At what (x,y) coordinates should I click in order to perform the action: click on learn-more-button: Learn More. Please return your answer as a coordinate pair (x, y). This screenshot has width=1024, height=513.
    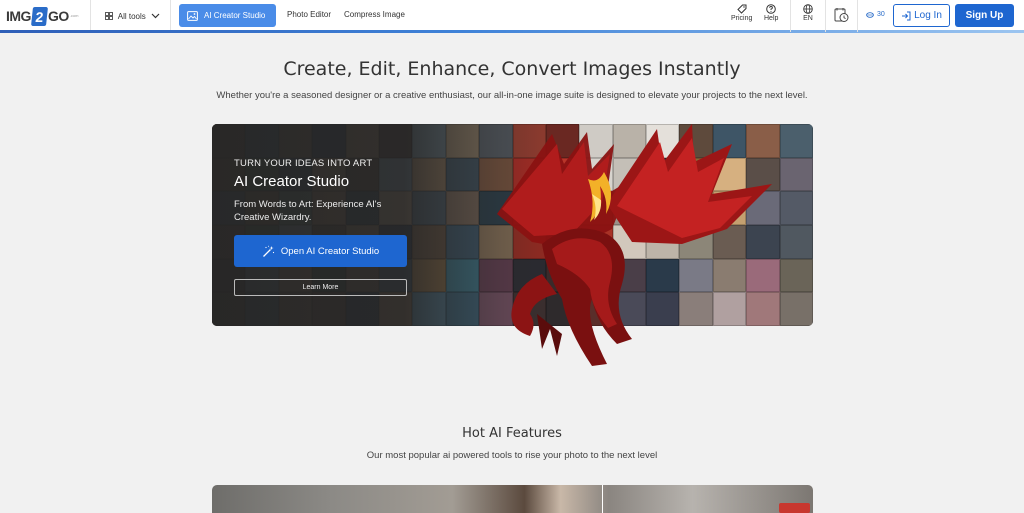
    Looking at the image, I should click on (320, 287).